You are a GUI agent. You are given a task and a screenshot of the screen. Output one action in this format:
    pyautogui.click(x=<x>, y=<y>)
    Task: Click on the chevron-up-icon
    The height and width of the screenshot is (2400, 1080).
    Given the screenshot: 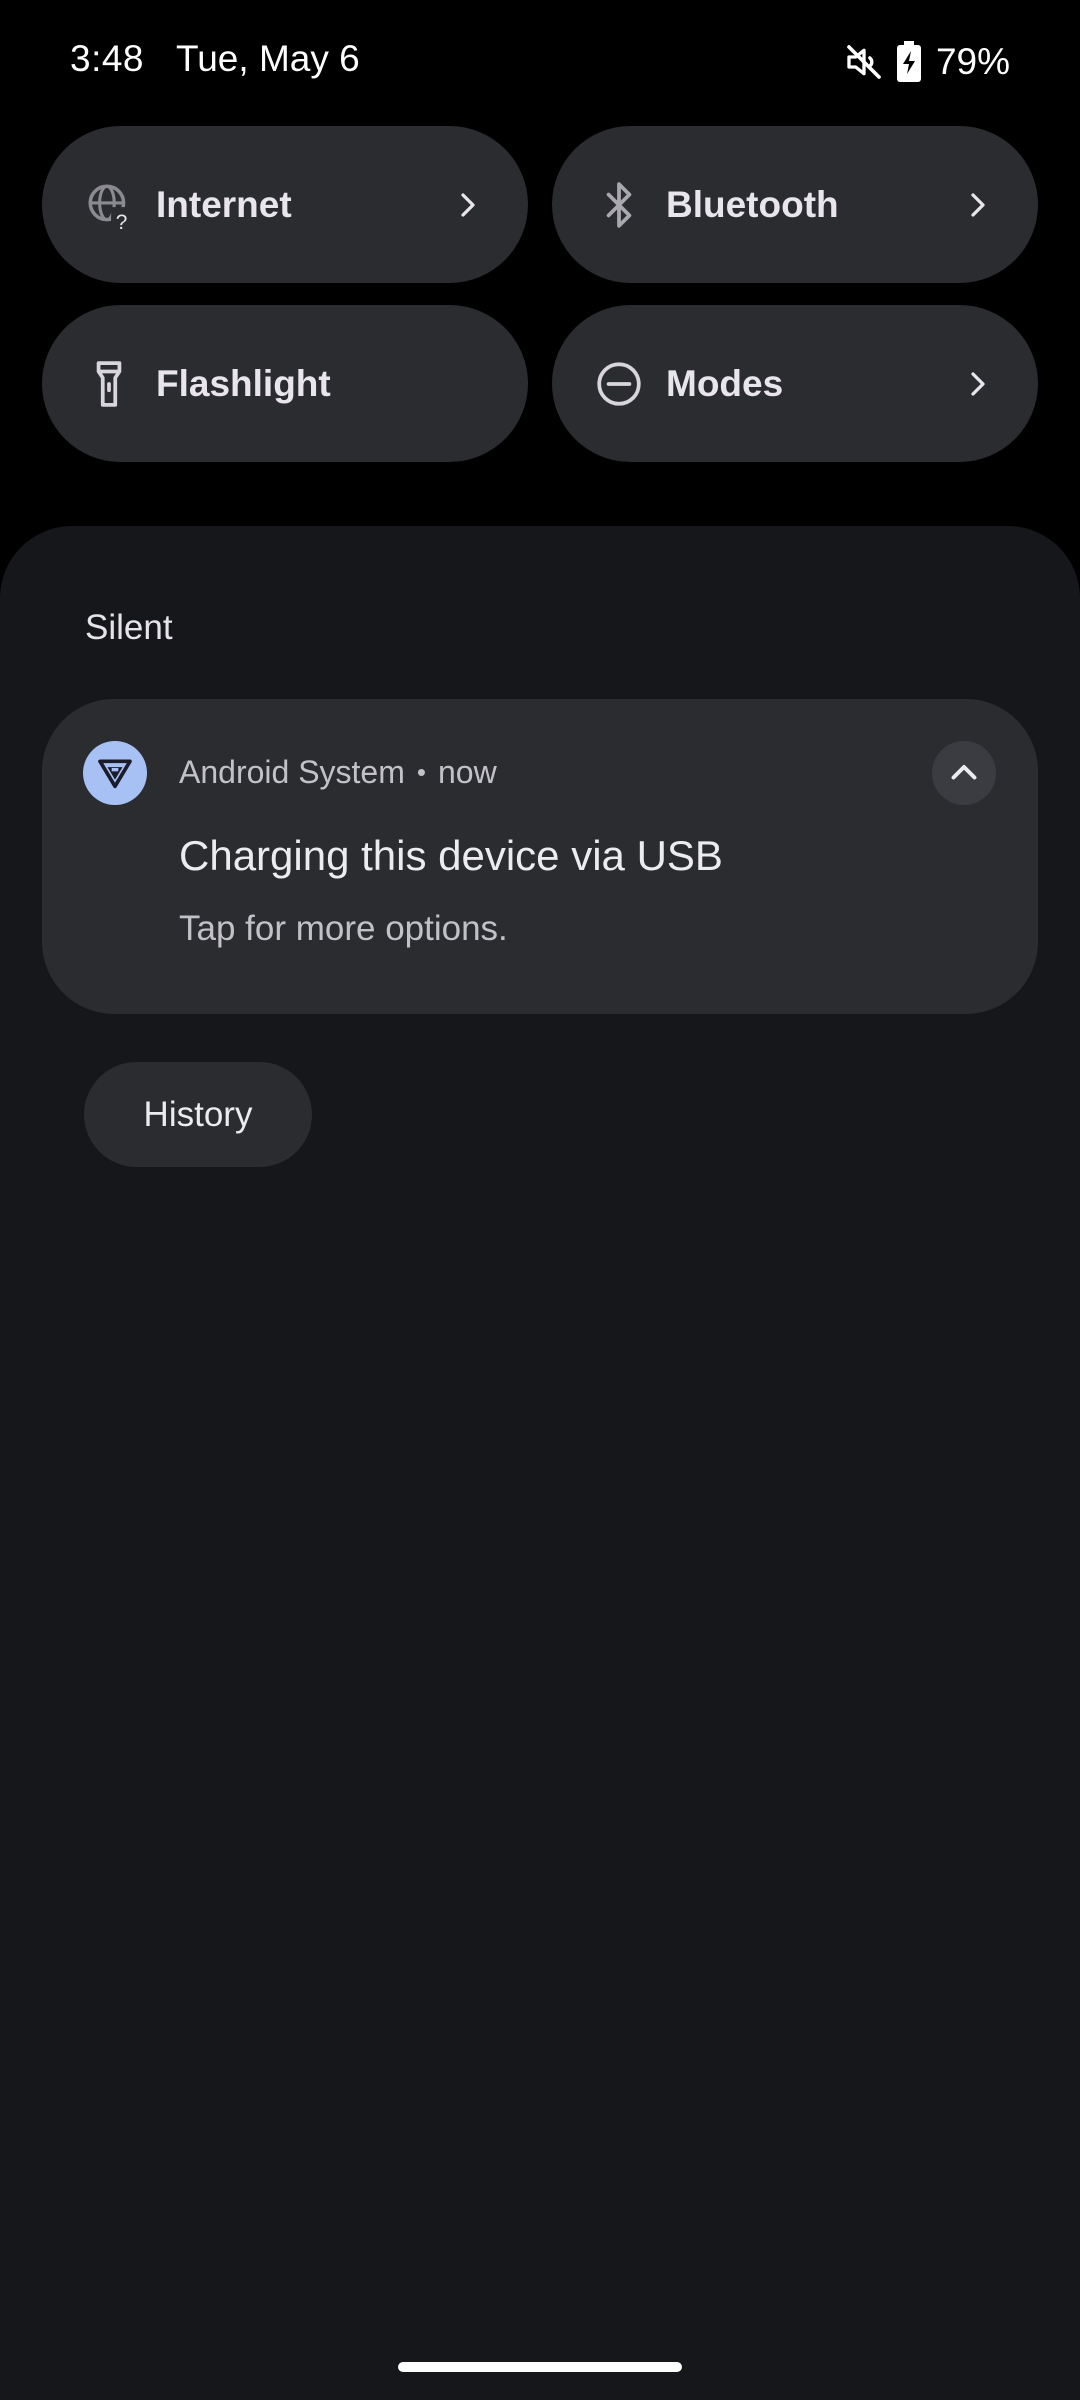 What is the action you would take?
    pyautogui.click(x=964, y=772)
    